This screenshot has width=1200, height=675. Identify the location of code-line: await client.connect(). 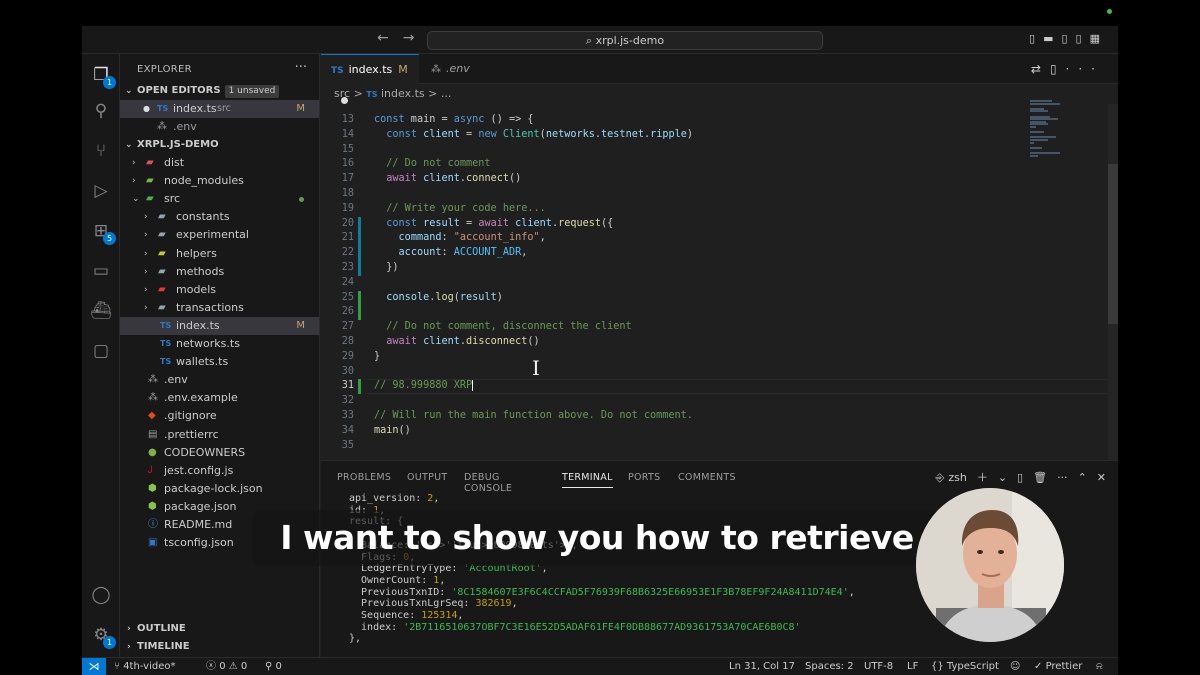
(454, 179).